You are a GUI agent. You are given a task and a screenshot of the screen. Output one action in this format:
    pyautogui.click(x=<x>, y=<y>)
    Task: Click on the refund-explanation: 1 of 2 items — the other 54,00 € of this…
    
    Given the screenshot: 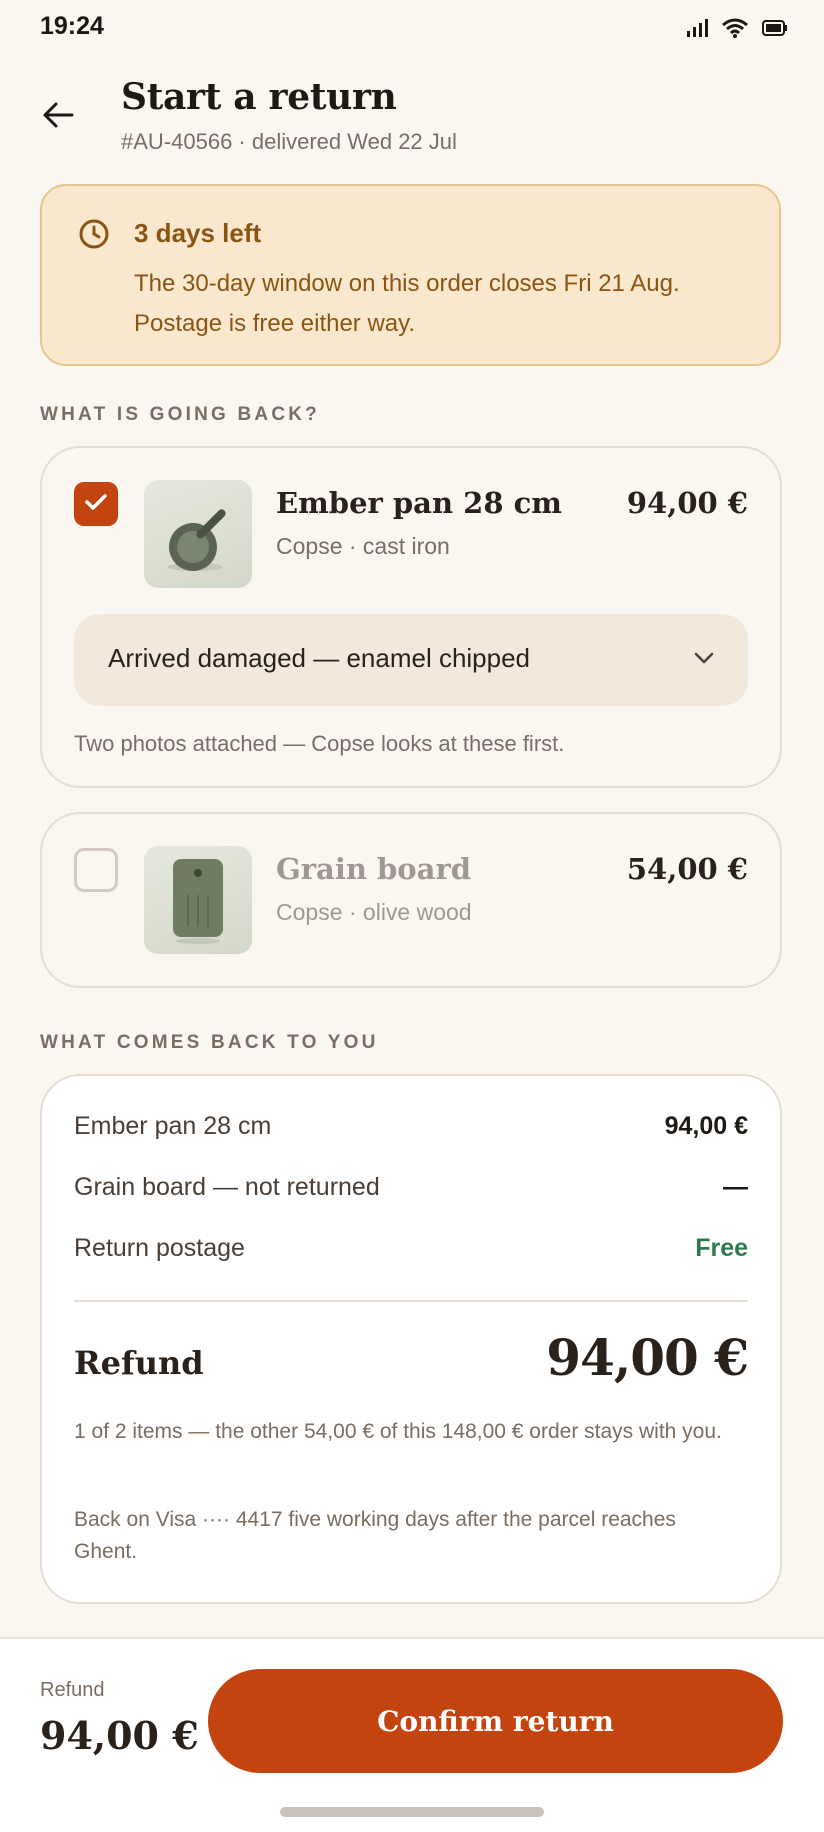 What is the action you would take?
    pyautogui.click(x=398, y=1431)
    